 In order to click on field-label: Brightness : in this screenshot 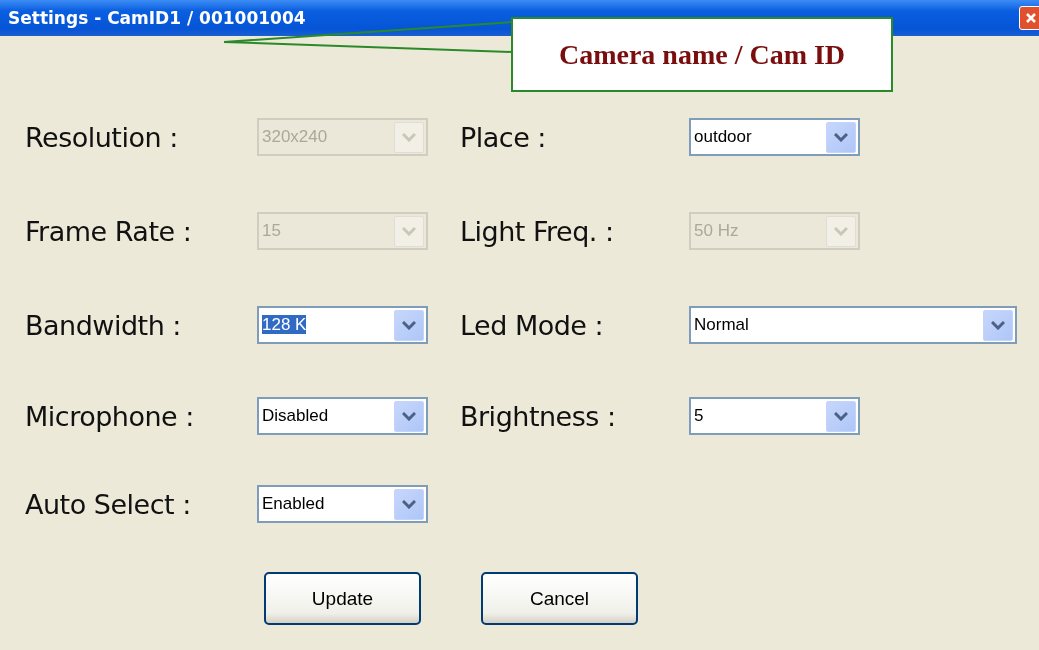, I will do `click(538, 416)`.